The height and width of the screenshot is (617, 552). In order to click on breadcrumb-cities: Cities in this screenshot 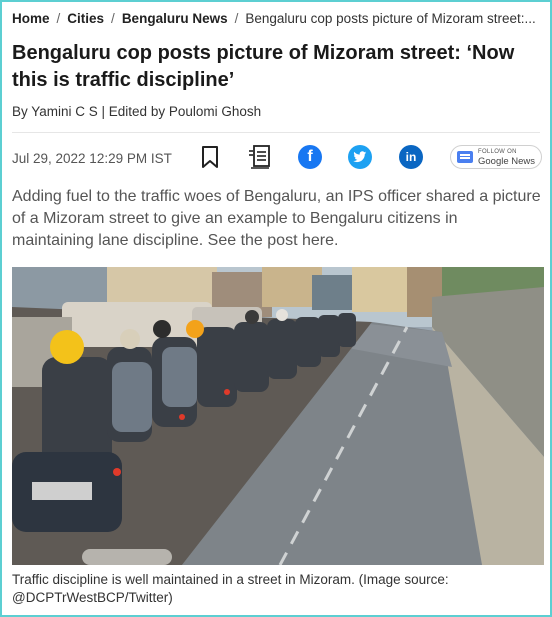, I will do `click(85, 18)`.